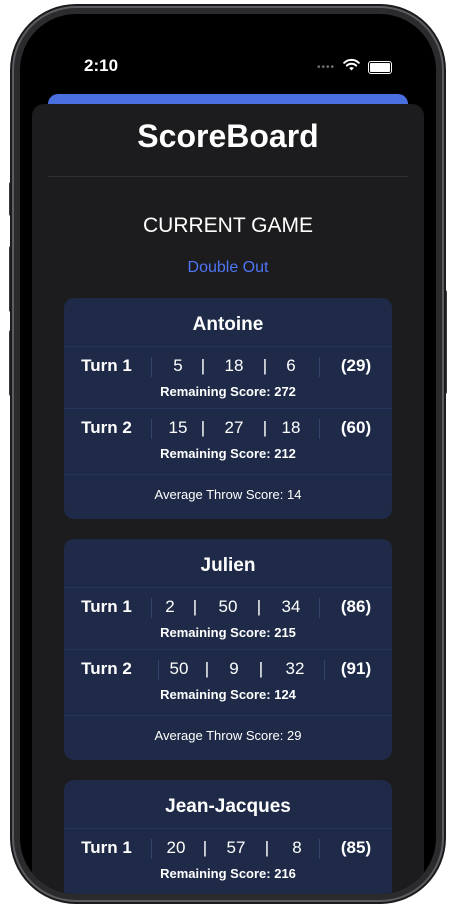 The image size is (455, 910). What do you see at coordinates (356, 668) in the screenshot?
I see `turn-total: (91)` at bounding box center [356, 668].